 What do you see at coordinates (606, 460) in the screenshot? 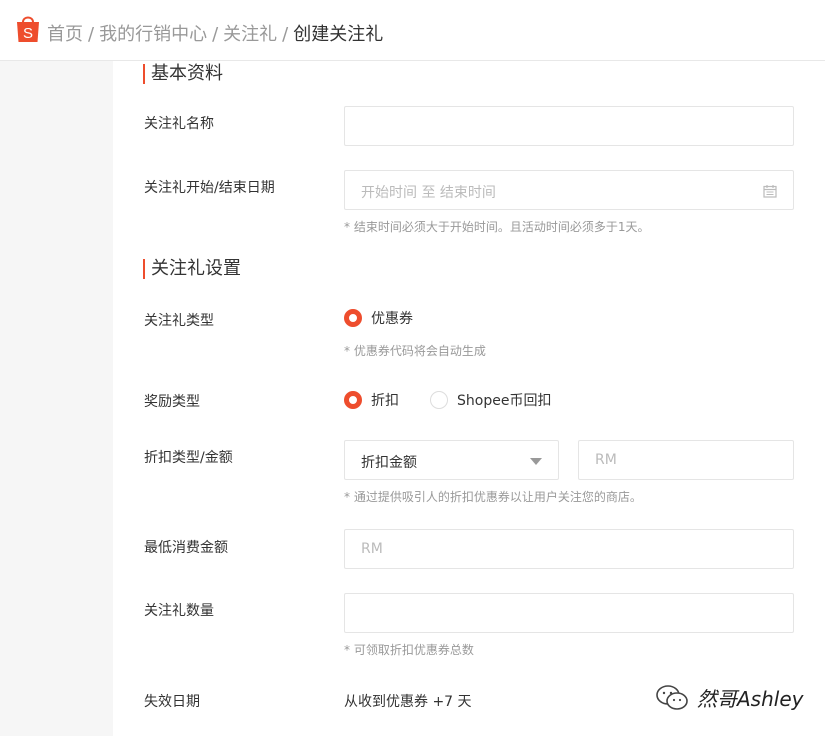
I see `discount-amount-placeholder: RM` at bounding box center [606, 460].